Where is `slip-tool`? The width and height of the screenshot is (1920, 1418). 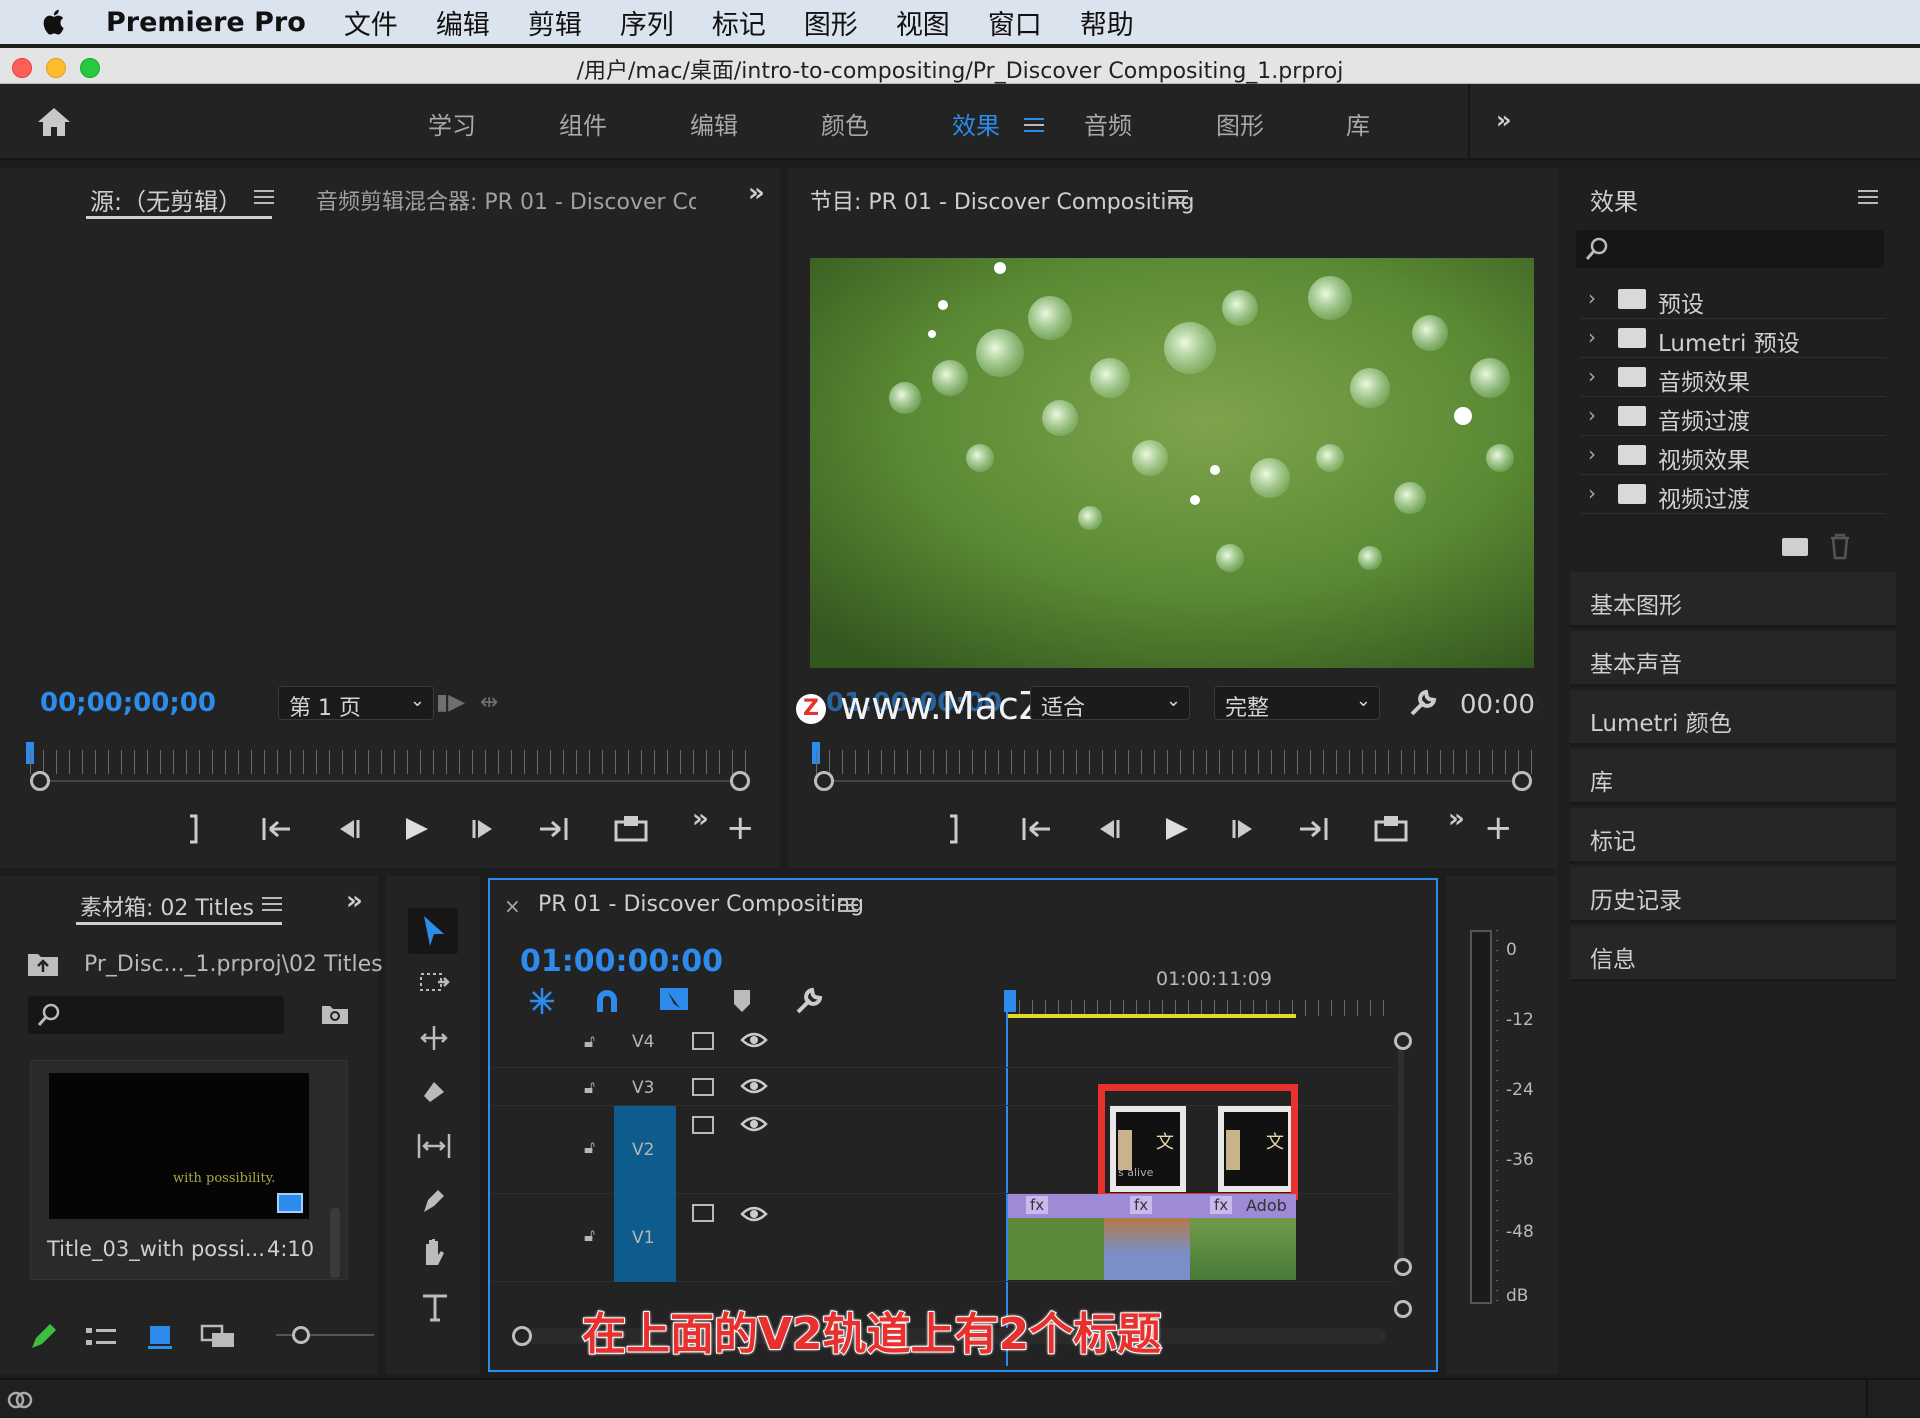
slip-tool is located at coordinates (433, 1147).